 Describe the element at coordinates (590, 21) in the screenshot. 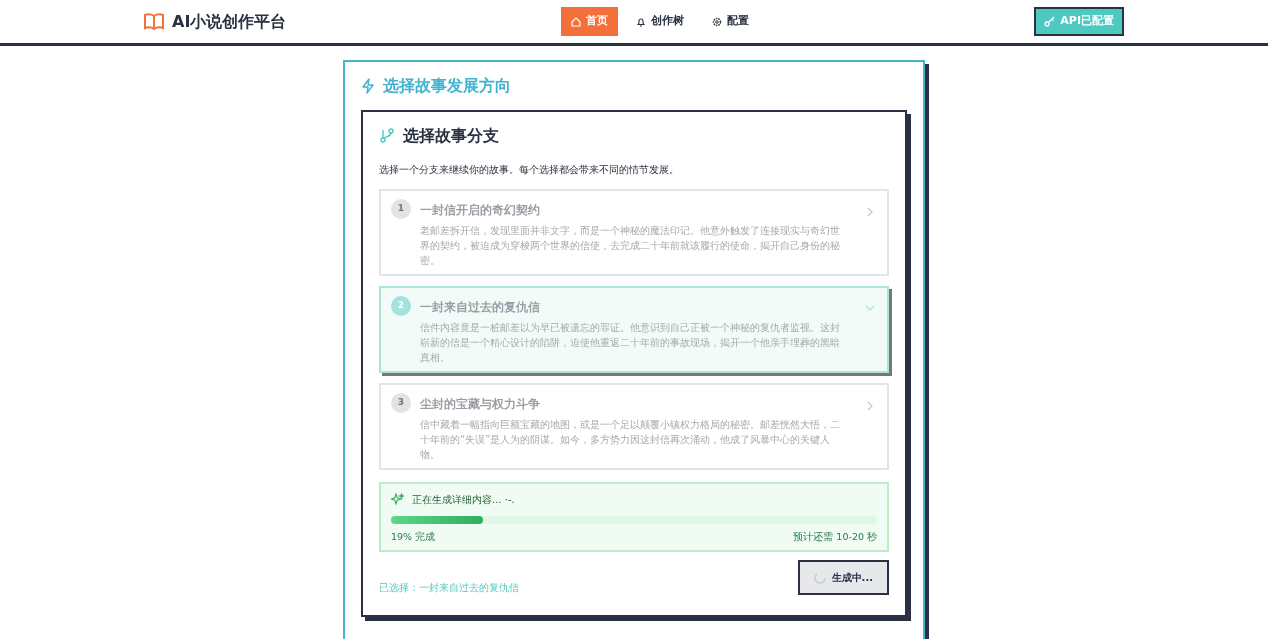

I see `nav-link: 首页` at that location.